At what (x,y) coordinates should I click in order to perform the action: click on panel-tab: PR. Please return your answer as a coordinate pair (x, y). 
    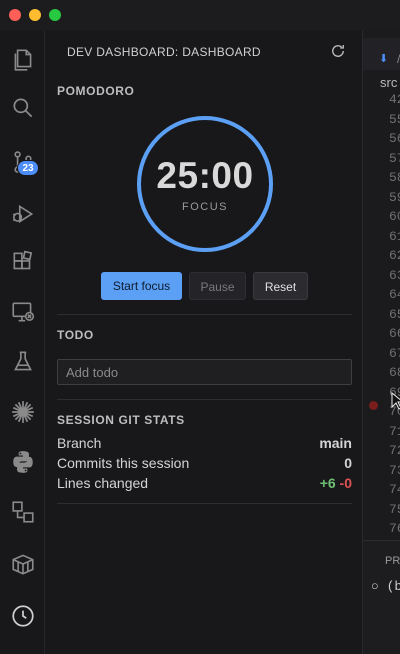
    Looking at the image, I should click on (392, 561).